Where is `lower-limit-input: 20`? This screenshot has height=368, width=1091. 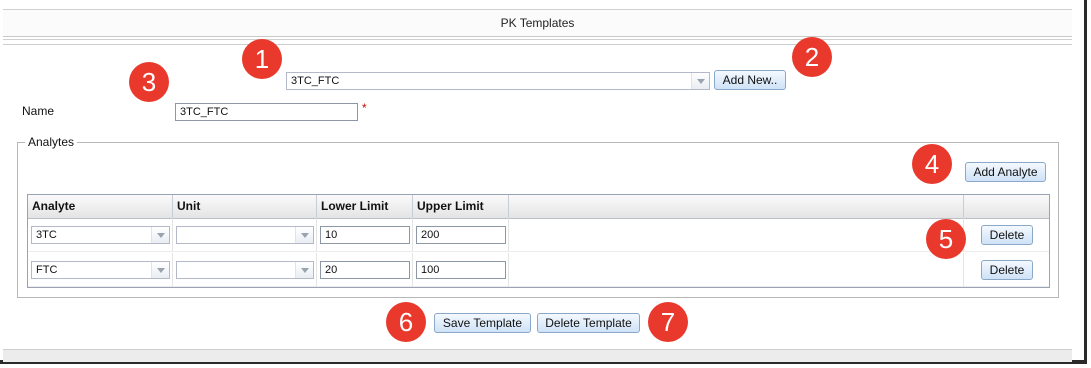
lower-limit-input: 20 is located at coordinates (365, 270).